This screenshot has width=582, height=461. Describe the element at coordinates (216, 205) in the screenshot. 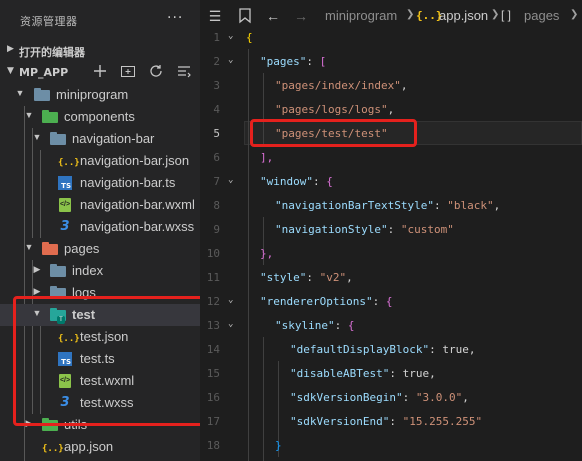

I see `line-number: 8` at that location.